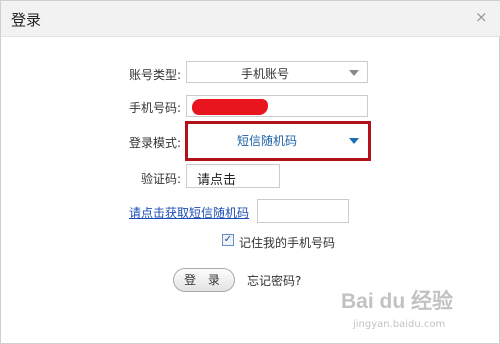 This screenshot has width=500, height=344. Describe the element at coordinates (277, 106) in the screenshot. I see `phone-input` at that location.